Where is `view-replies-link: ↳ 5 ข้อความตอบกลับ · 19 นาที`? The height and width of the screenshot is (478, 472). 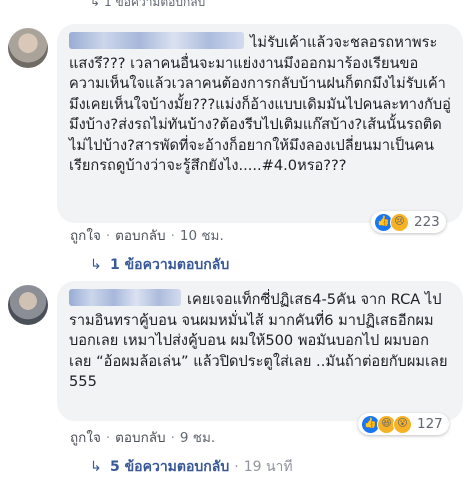
view-replies-link: ↳ 5 ข้อความตอบกลับ · 19 นาที is located at coordinates (191, 467).